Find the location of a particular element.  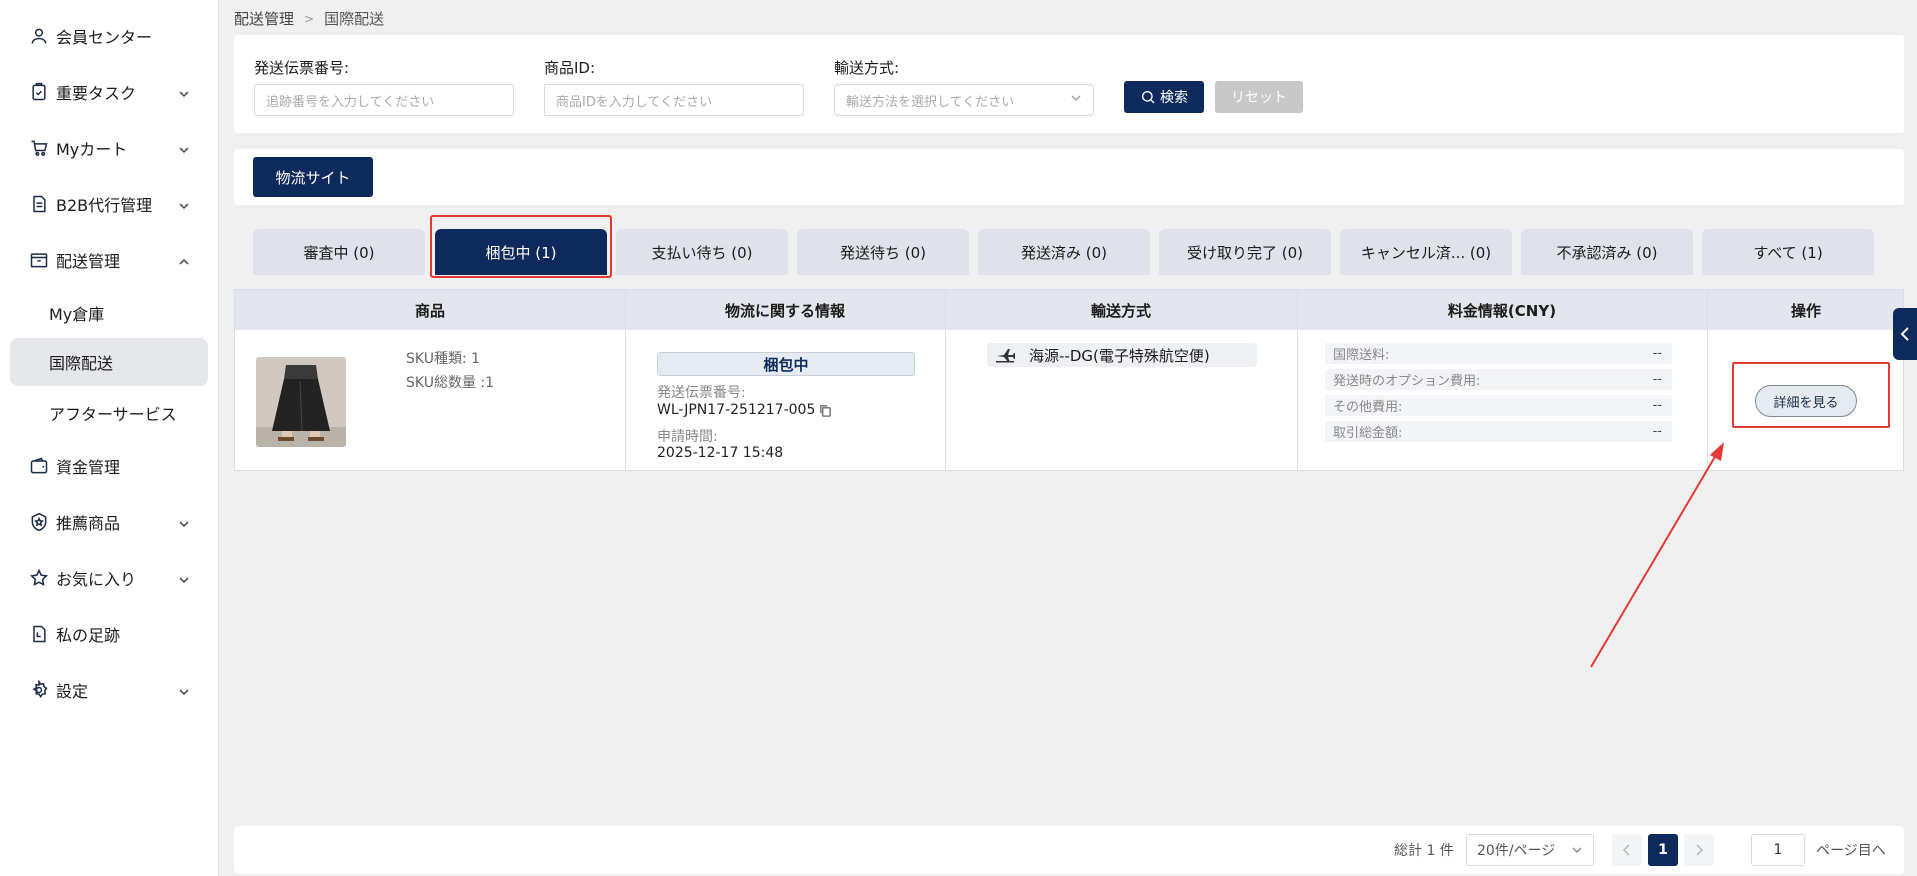

sku-total: SKU総数量 :1 is located at coordinates (450, 383).